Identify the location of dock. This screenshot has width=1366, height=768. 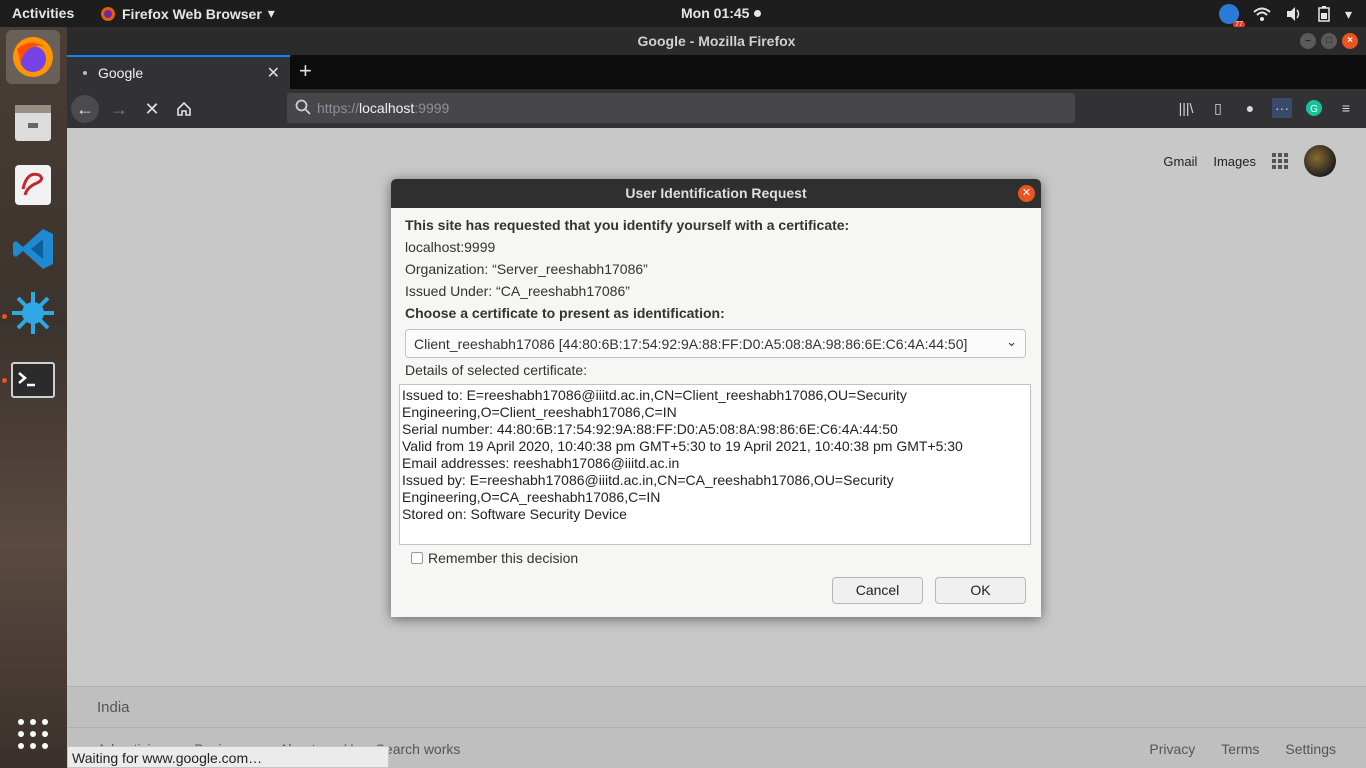
(33, 397).